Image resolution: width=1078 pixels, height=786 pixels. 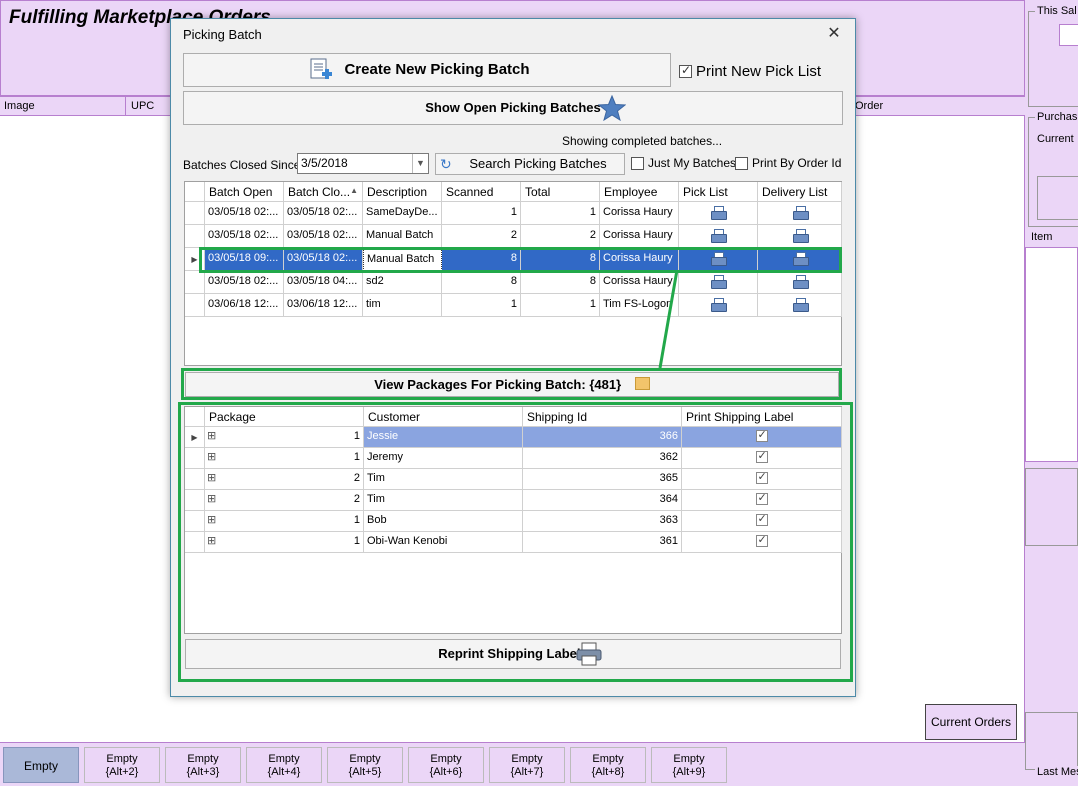 I want to click on package-cell-customer: Jessie, so click(x=443, y=437).